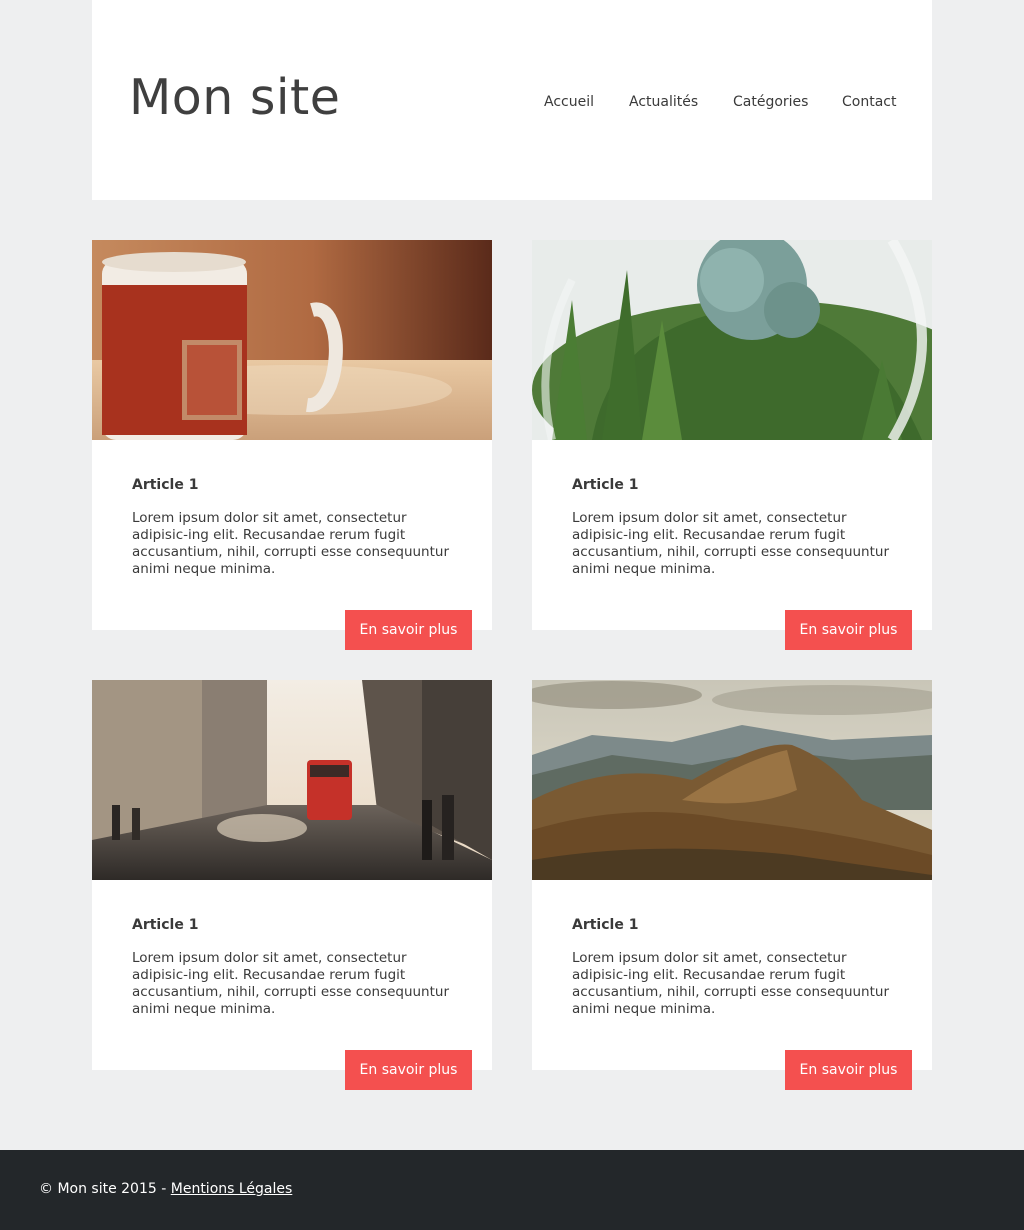 This screenshot has height=1230, width=1024. What do you see at coordinates (732, 780) in the screenshot?
I see `mountain-landscape-photo` at bounding box center [732, 780].